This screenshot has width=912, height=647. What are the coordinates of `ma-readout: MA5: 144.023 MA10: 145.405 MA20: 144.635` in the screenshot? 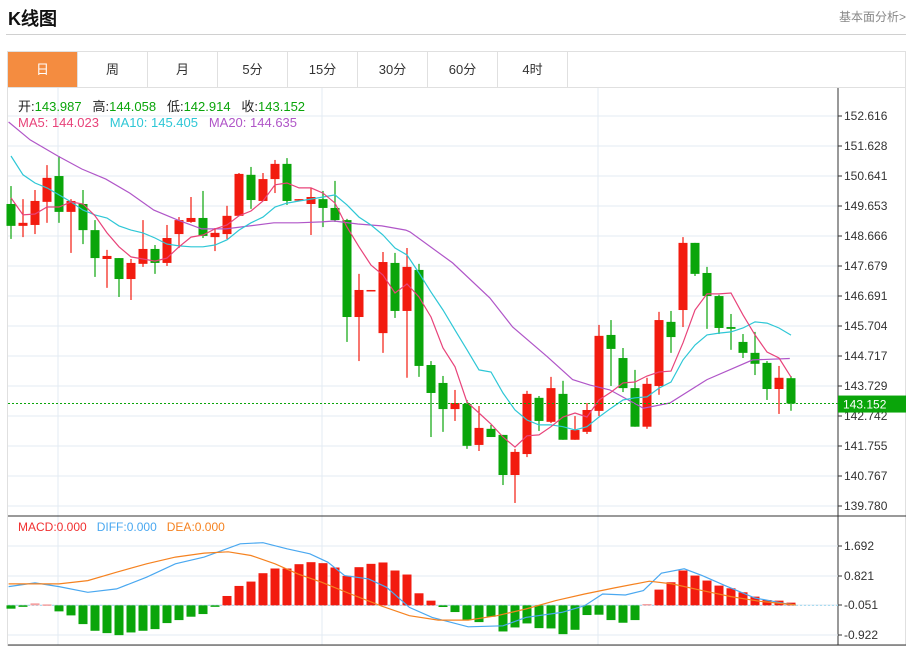 It's located at (157, 122).